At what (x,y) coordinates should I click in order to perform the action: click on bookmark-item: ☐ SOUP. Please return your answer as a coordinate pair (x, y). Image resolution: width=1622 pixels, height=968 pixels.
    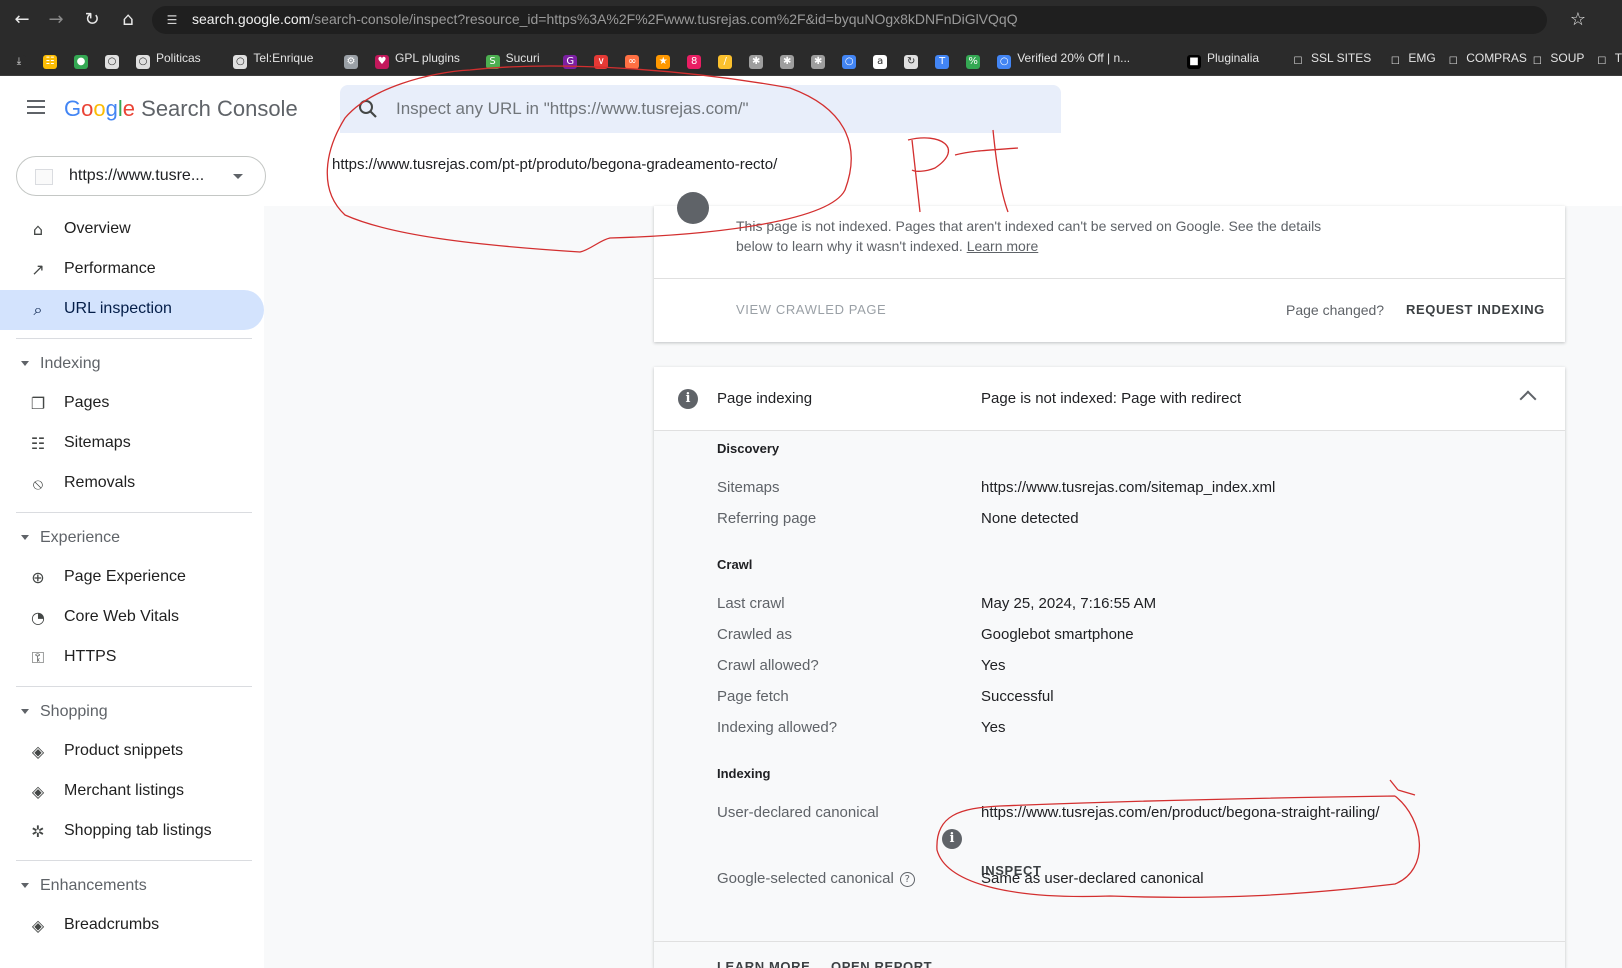
    Looking at the image, I should click on (1557, 59).